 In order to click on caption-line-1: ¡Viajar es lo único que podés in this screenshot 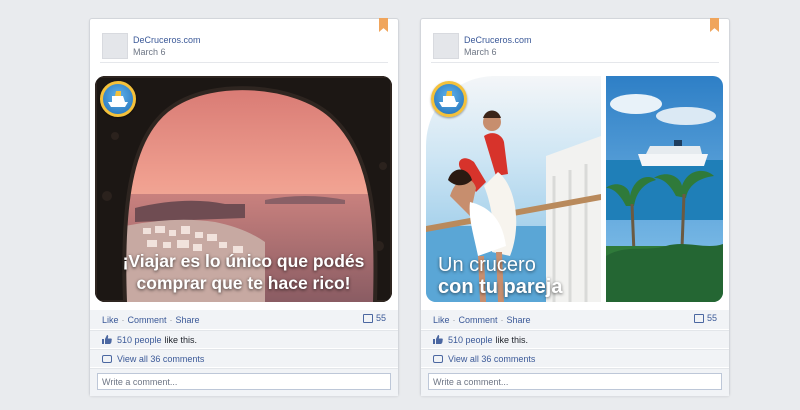, I will do `click(243, 261)`.